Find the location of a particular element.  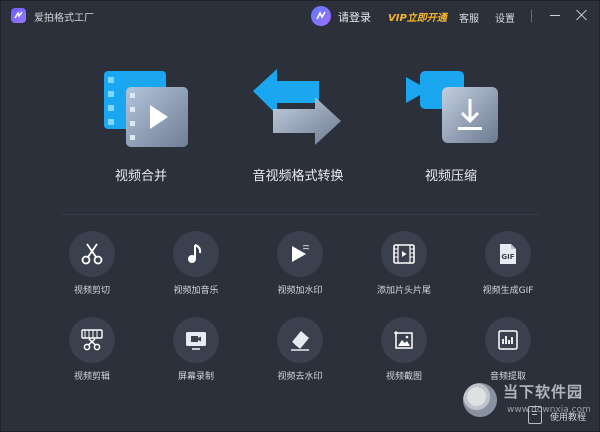

tool-add-watermark: 视频加水印 is located at coordinates (300, 267).